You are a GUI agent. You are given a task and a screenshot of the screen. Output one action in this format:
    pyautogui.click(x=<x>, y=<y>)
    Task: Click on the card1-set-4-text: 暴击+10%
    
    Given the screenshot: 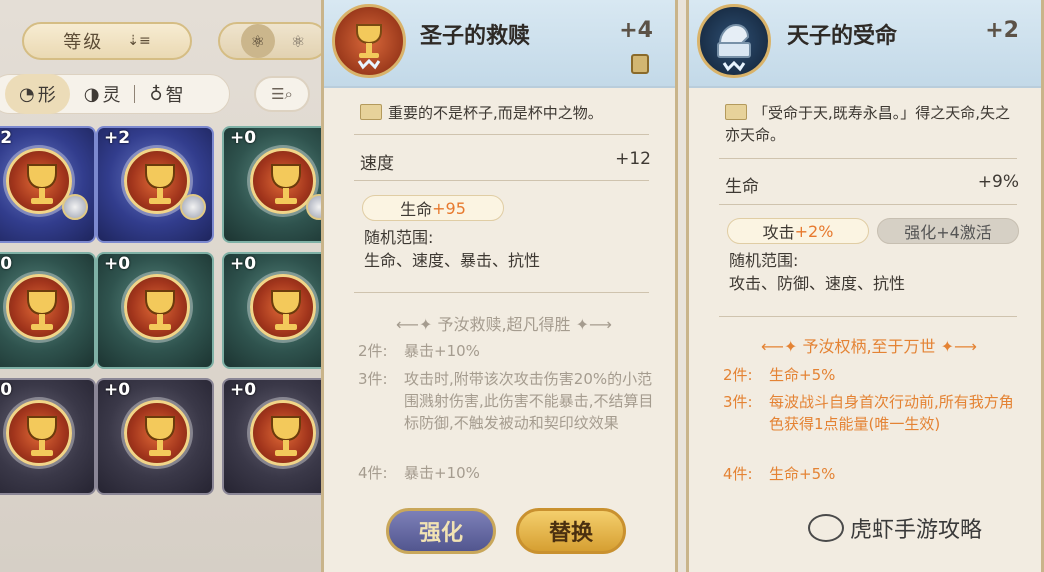 What is the action you would take?
    pyautogui.click(x=442, y=473)
    